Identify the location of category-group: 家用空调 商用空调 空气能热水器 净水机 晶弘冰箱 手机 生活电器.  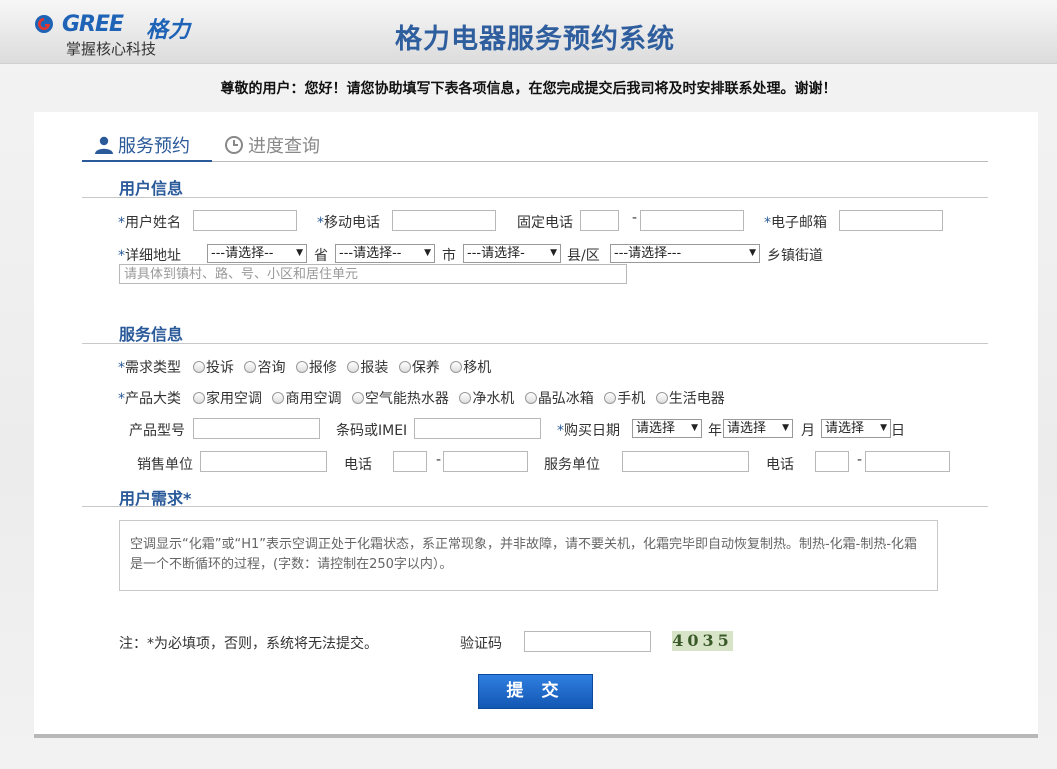
(462, 398).